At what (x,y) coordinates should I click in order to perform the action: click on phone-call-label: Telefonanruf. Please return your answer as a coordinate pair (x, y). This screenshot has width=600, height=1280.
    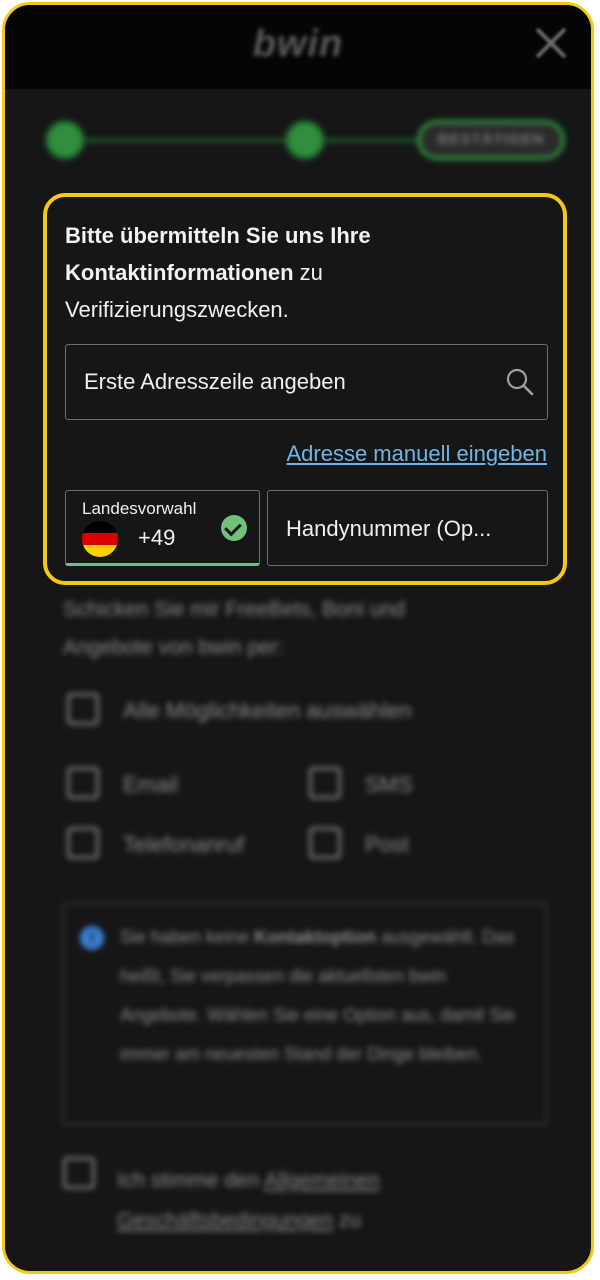
    Looking at the image, I should click on (184, 844).